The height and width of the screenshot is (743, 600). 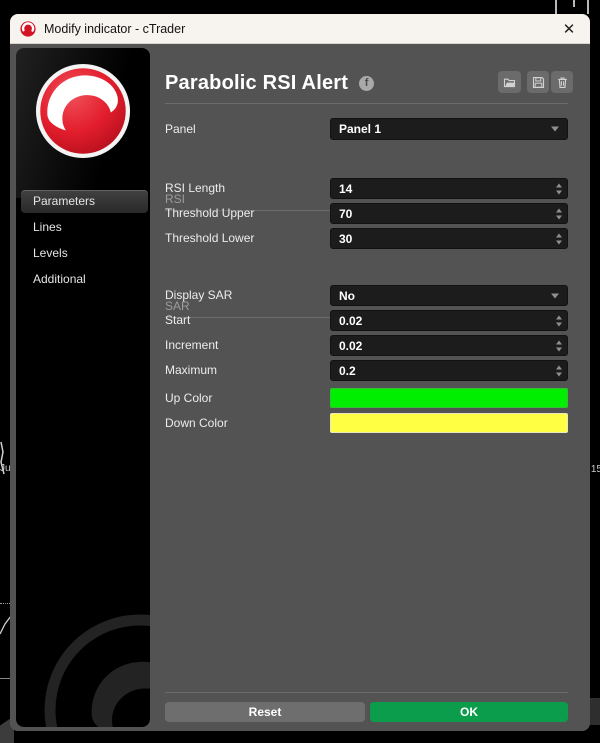 What do you see at coordinates (449, 188) in the screenshot?
I see `rsi-length-input: 14` at bounding box center [449, 188].